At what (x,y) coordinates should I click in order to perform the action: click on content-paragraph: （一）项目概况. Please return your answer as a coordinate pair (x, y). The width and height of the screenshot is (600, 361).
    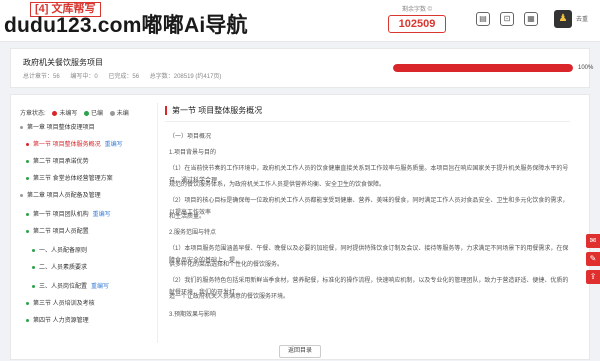
    Looking at the image, I should click on (190, 137).